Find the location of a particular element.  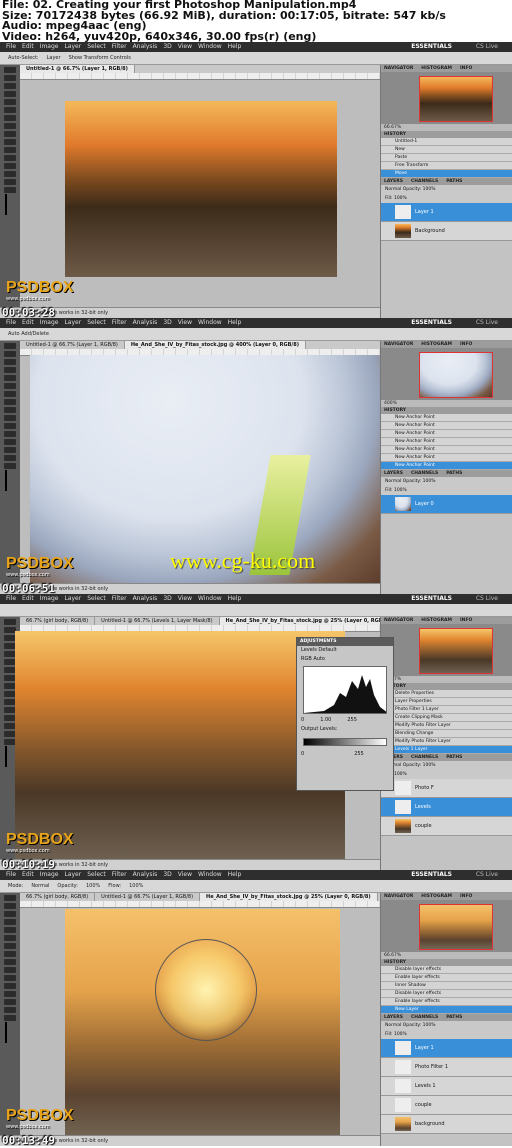

layer-row: background is located at coordinates (446, 1124).